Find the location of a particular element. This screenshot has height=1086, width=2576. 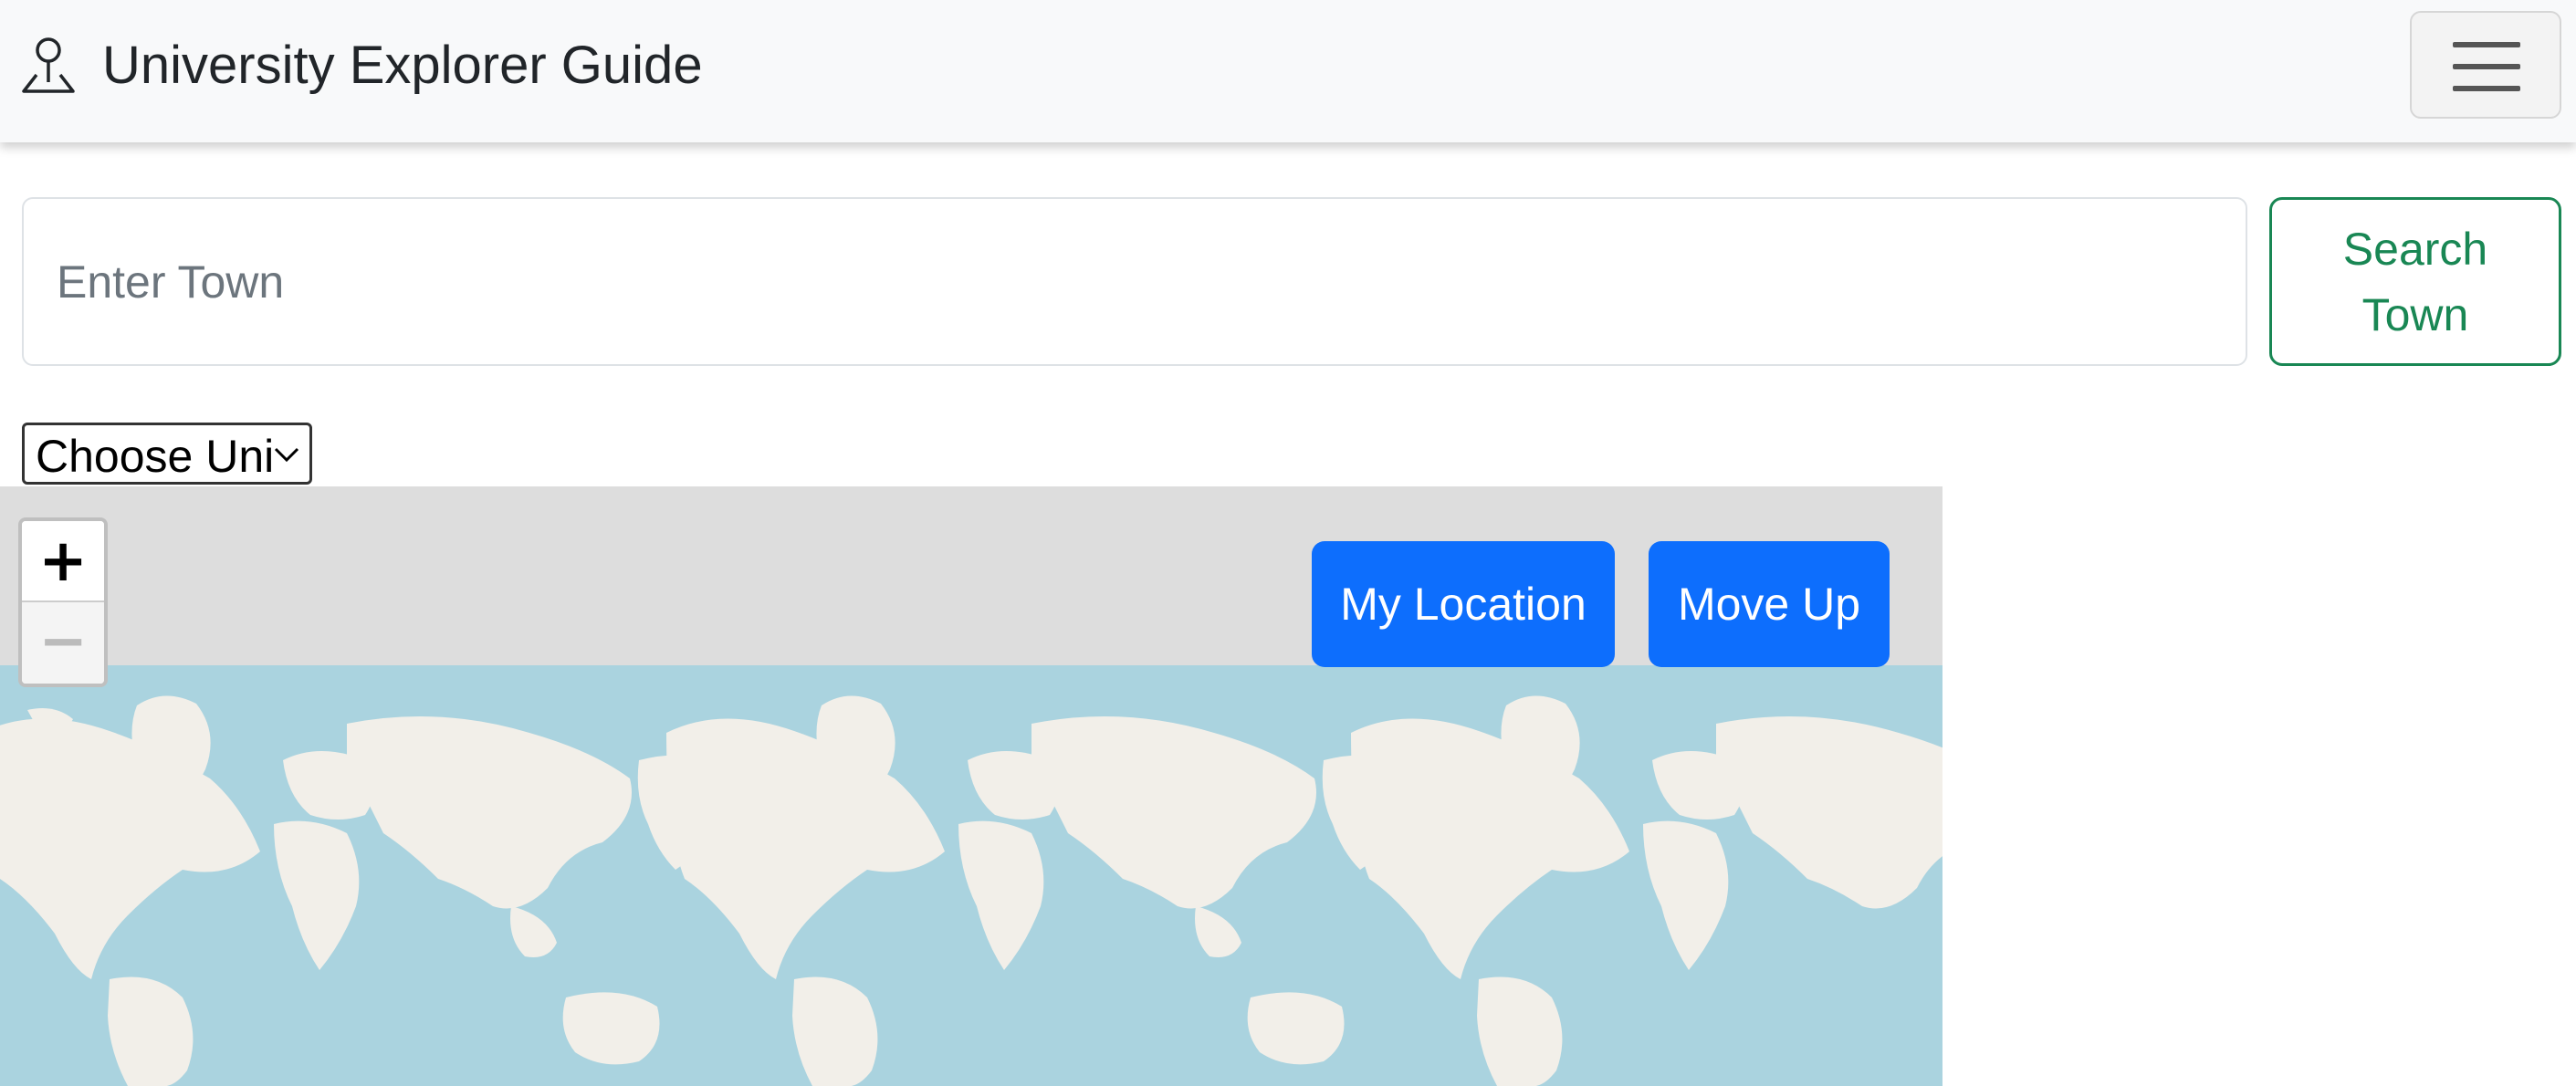

zoom-out-button: − is located at coordinates (63, 643).